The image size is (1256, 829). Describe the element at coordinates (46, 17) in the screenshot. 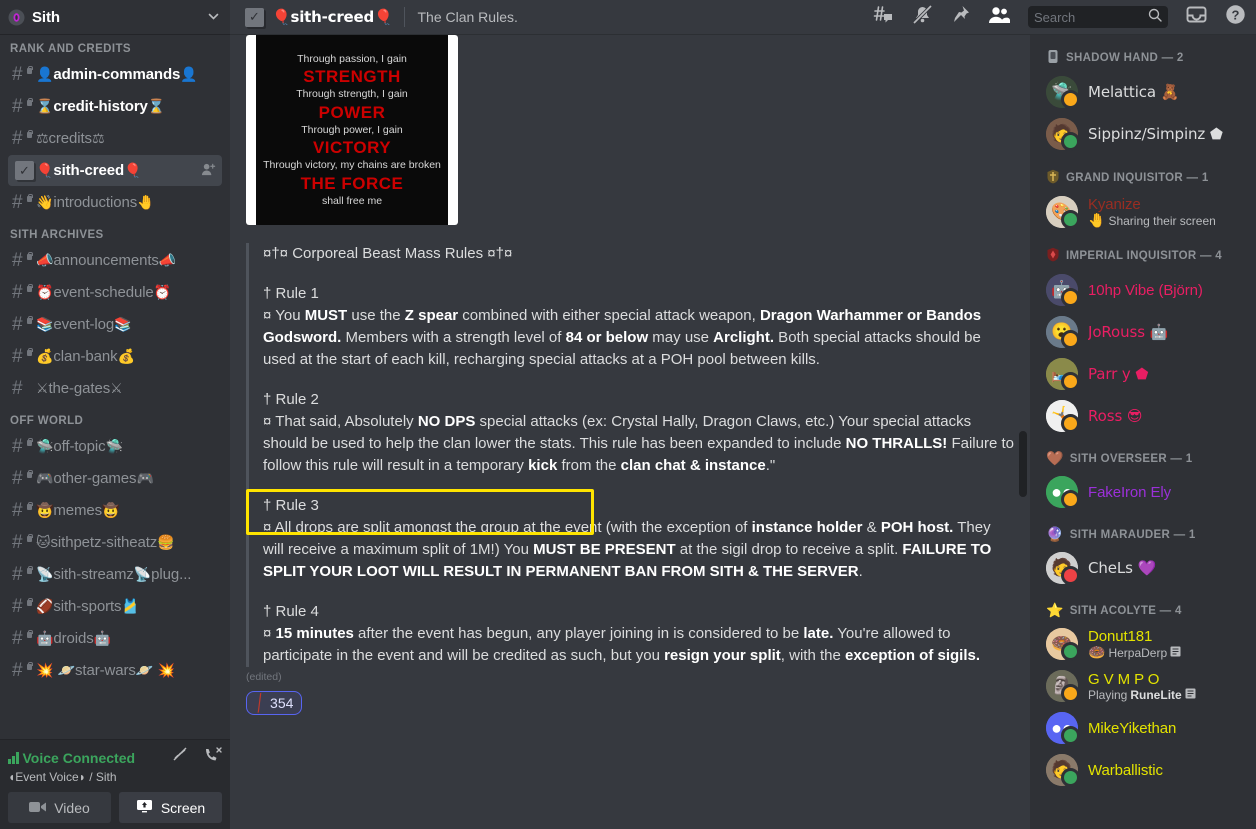

I see `server-name: Sith` at that location.